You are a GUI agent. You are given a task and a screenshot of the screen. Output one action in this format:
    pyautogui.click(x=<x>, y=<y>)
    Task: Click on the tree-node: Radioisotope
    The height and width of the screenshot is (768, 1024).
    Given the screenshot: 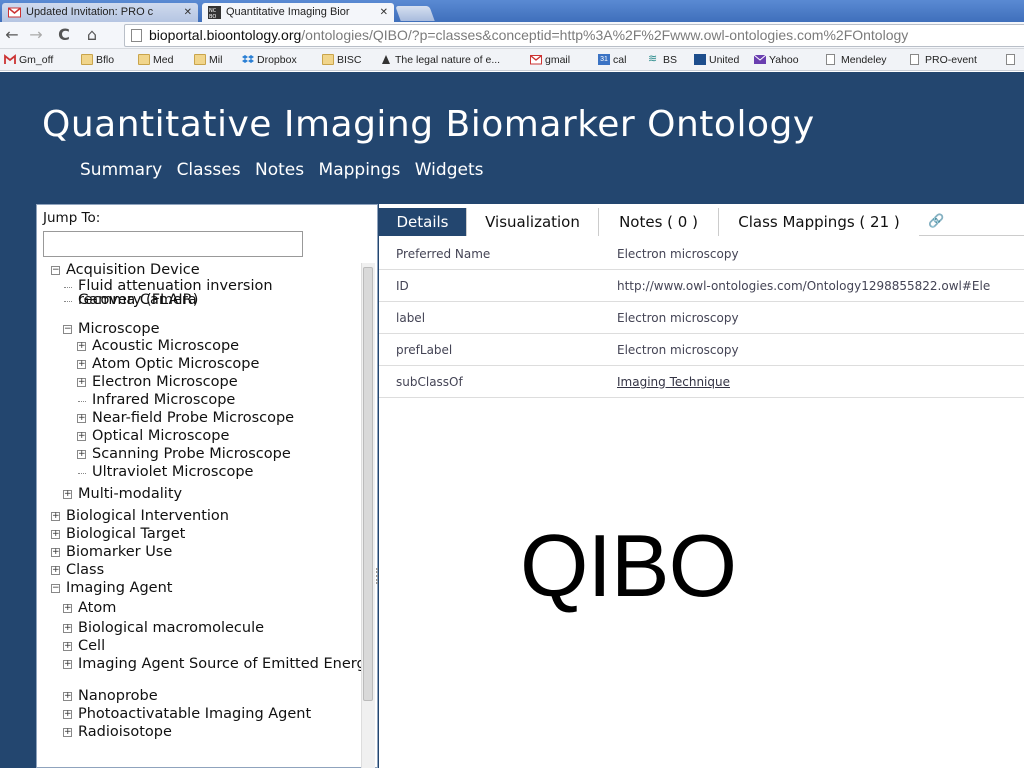 What is the action you would take?
    pyautogui.click(x=125, y=732)
    